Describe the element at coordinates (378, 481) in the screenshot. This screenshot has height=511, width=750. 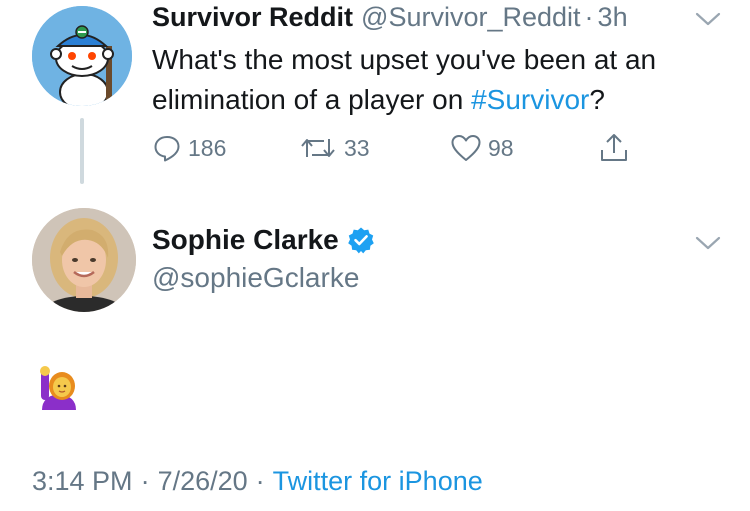
I see `tweet-source-link: Twitter for iPhone` at that location.